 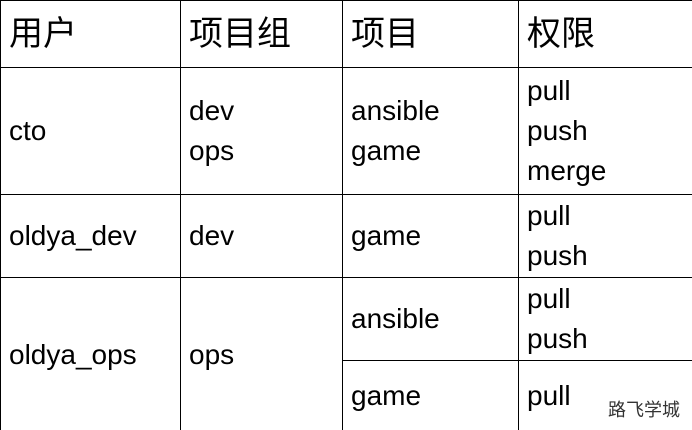 What do you see at coordinates (261, 236) in the screenshot?
I see `group-cell: dev` at bounding box center [261, 236].